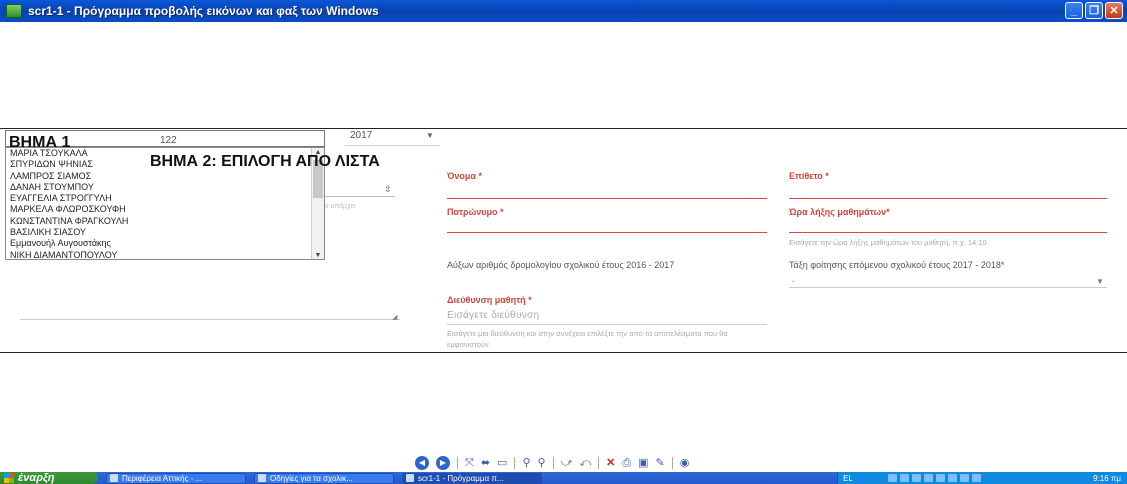  I want to click on first-name-label: Όνομα *, so click(464, 176).